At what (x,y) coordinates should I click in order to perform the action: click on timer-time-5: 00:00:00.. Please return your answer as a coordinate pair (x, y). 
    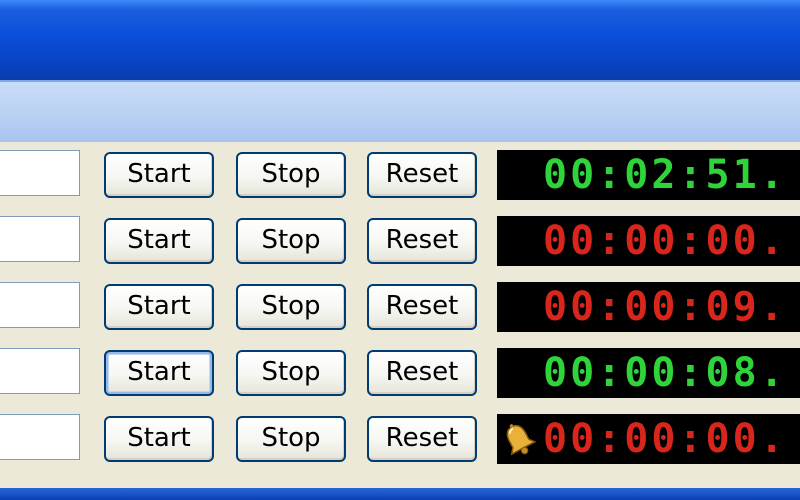
    Looking at the image, I should click on (665, 439).